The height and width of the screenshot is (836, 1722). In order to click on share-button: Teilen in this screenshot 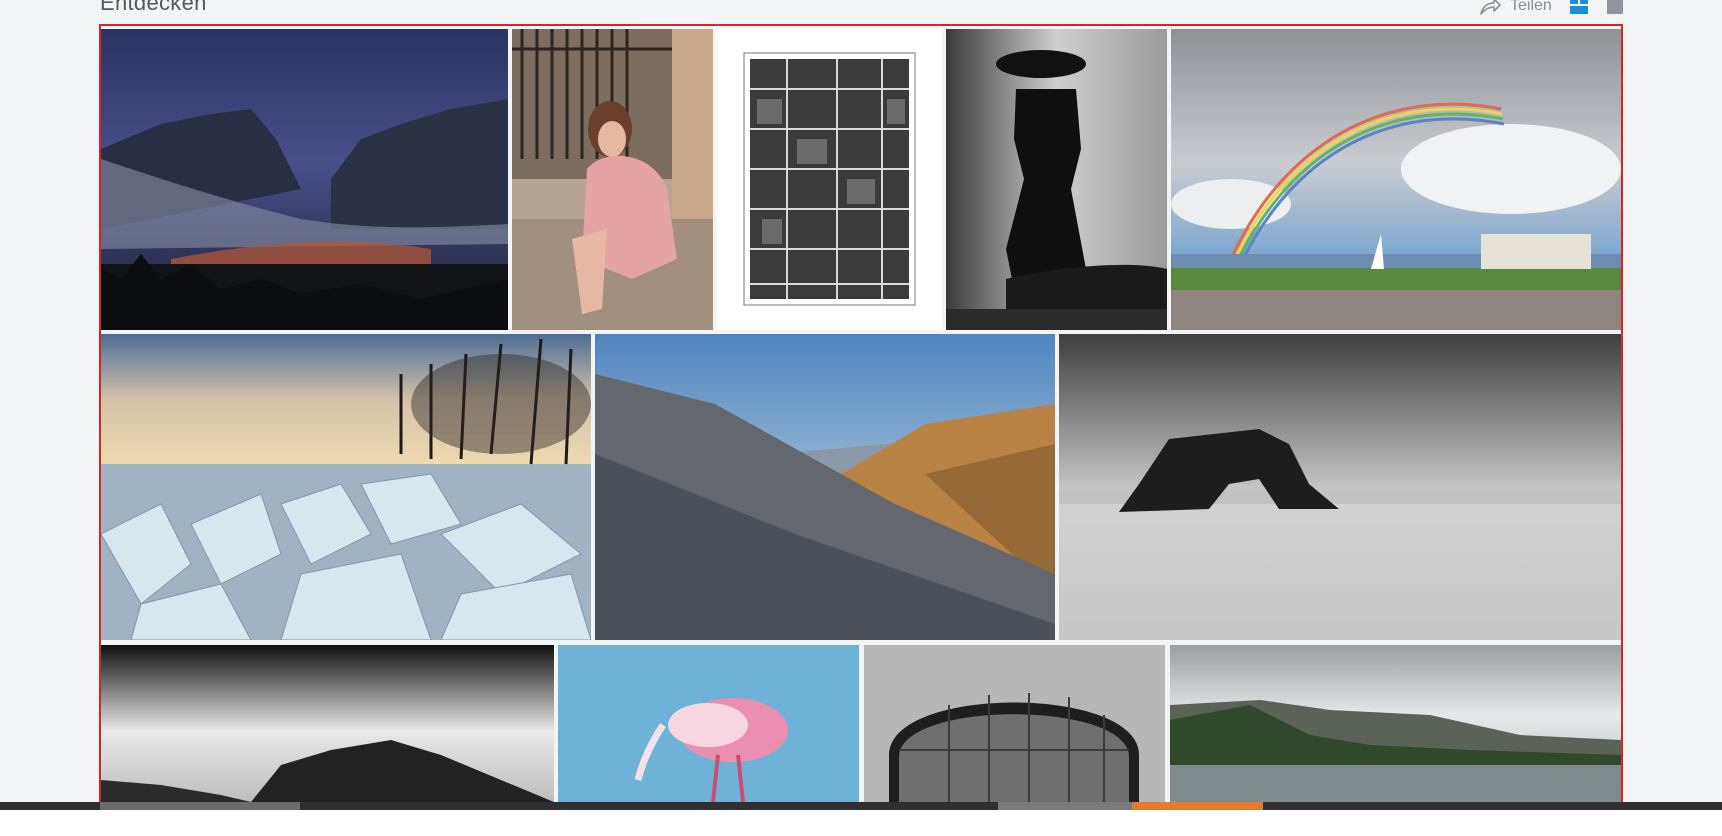, I will do `click(1515, 9)`.